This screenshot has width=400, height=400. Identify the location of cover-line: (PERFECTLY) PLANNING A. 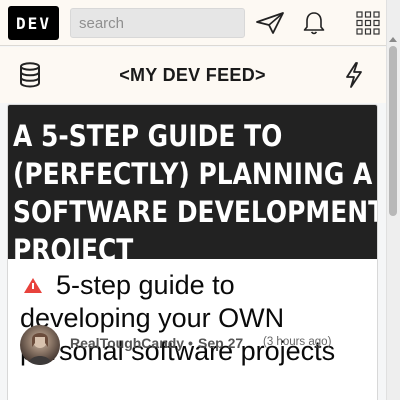
(193, 174).